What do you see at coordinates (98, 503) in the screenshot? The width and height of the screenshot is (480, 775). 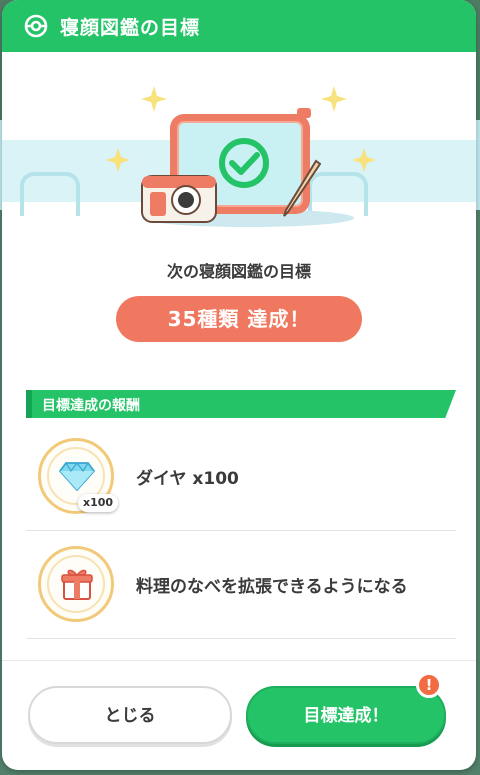 I see `reward-quantity-badge: x100` at bounding box center [98, 503].